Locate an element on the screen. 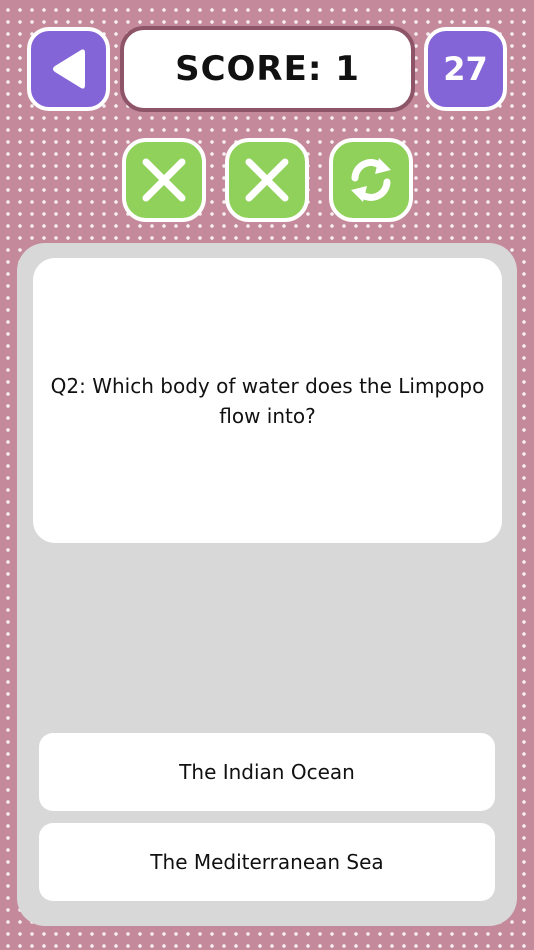  back-triangle-icon is located at coordinates (68, 69).